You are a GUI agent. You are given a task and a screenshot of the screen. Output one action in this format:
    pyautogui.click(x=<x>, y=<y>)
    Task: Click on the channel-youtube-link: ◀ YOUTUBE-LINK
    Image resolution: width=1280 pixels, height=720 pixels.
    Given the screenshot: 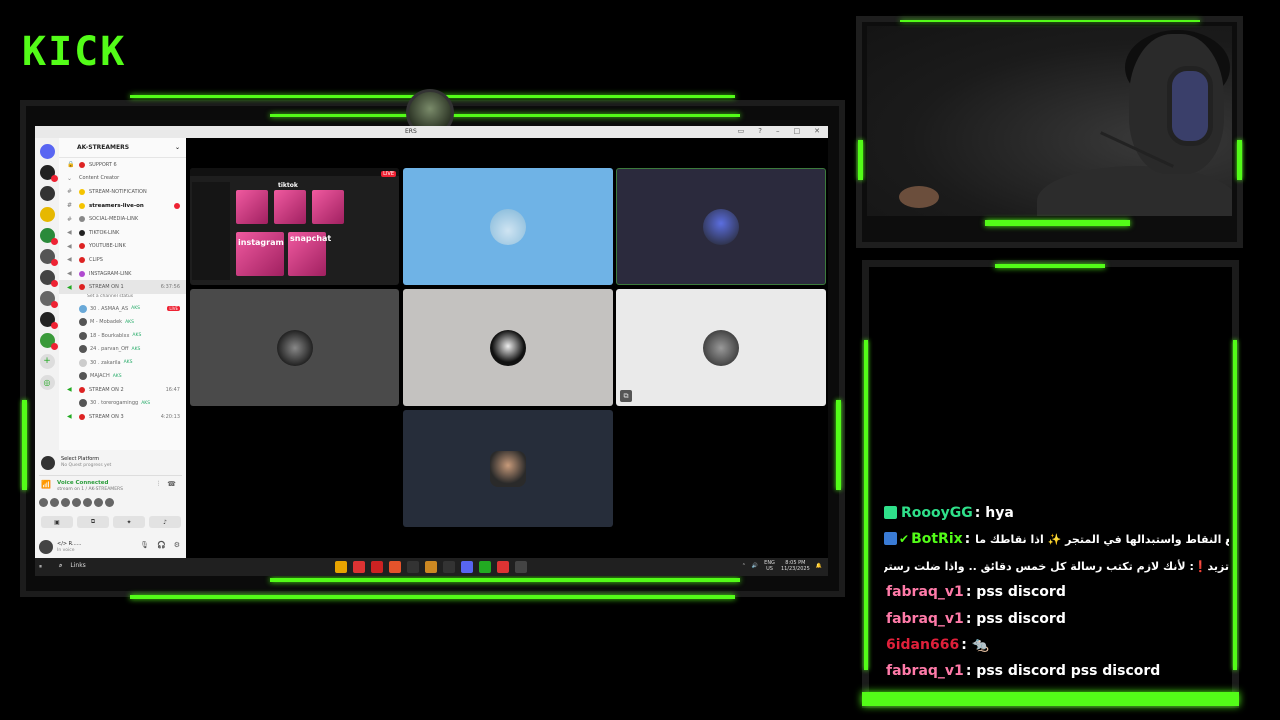 What is the action you would take?
    pyautogui.click(x=122, y=247)
    